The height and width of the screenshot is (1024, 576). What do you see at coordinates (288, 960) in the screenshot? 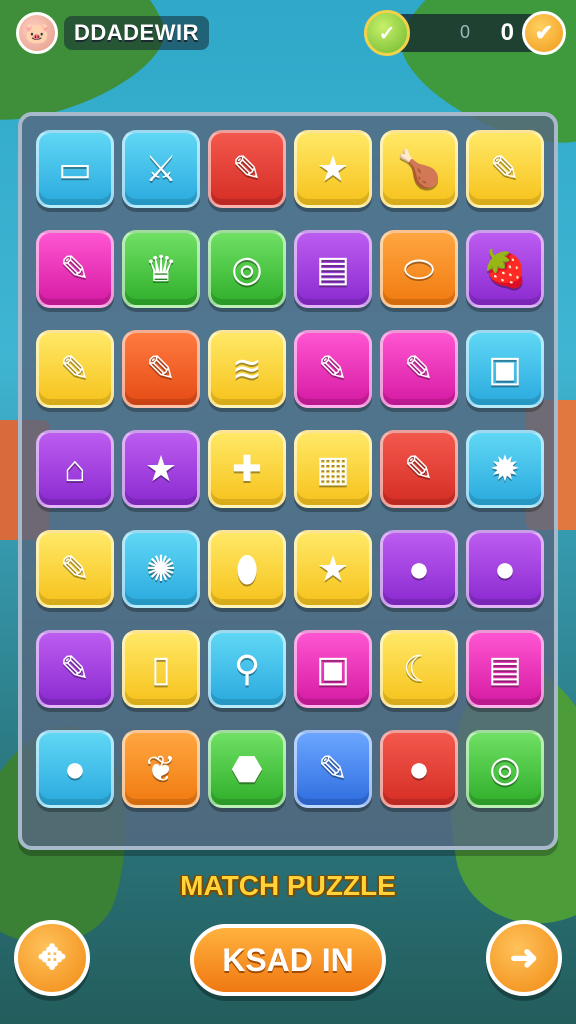
I see `main-action-button: KSAD IN` at bounding box center [288, 960].